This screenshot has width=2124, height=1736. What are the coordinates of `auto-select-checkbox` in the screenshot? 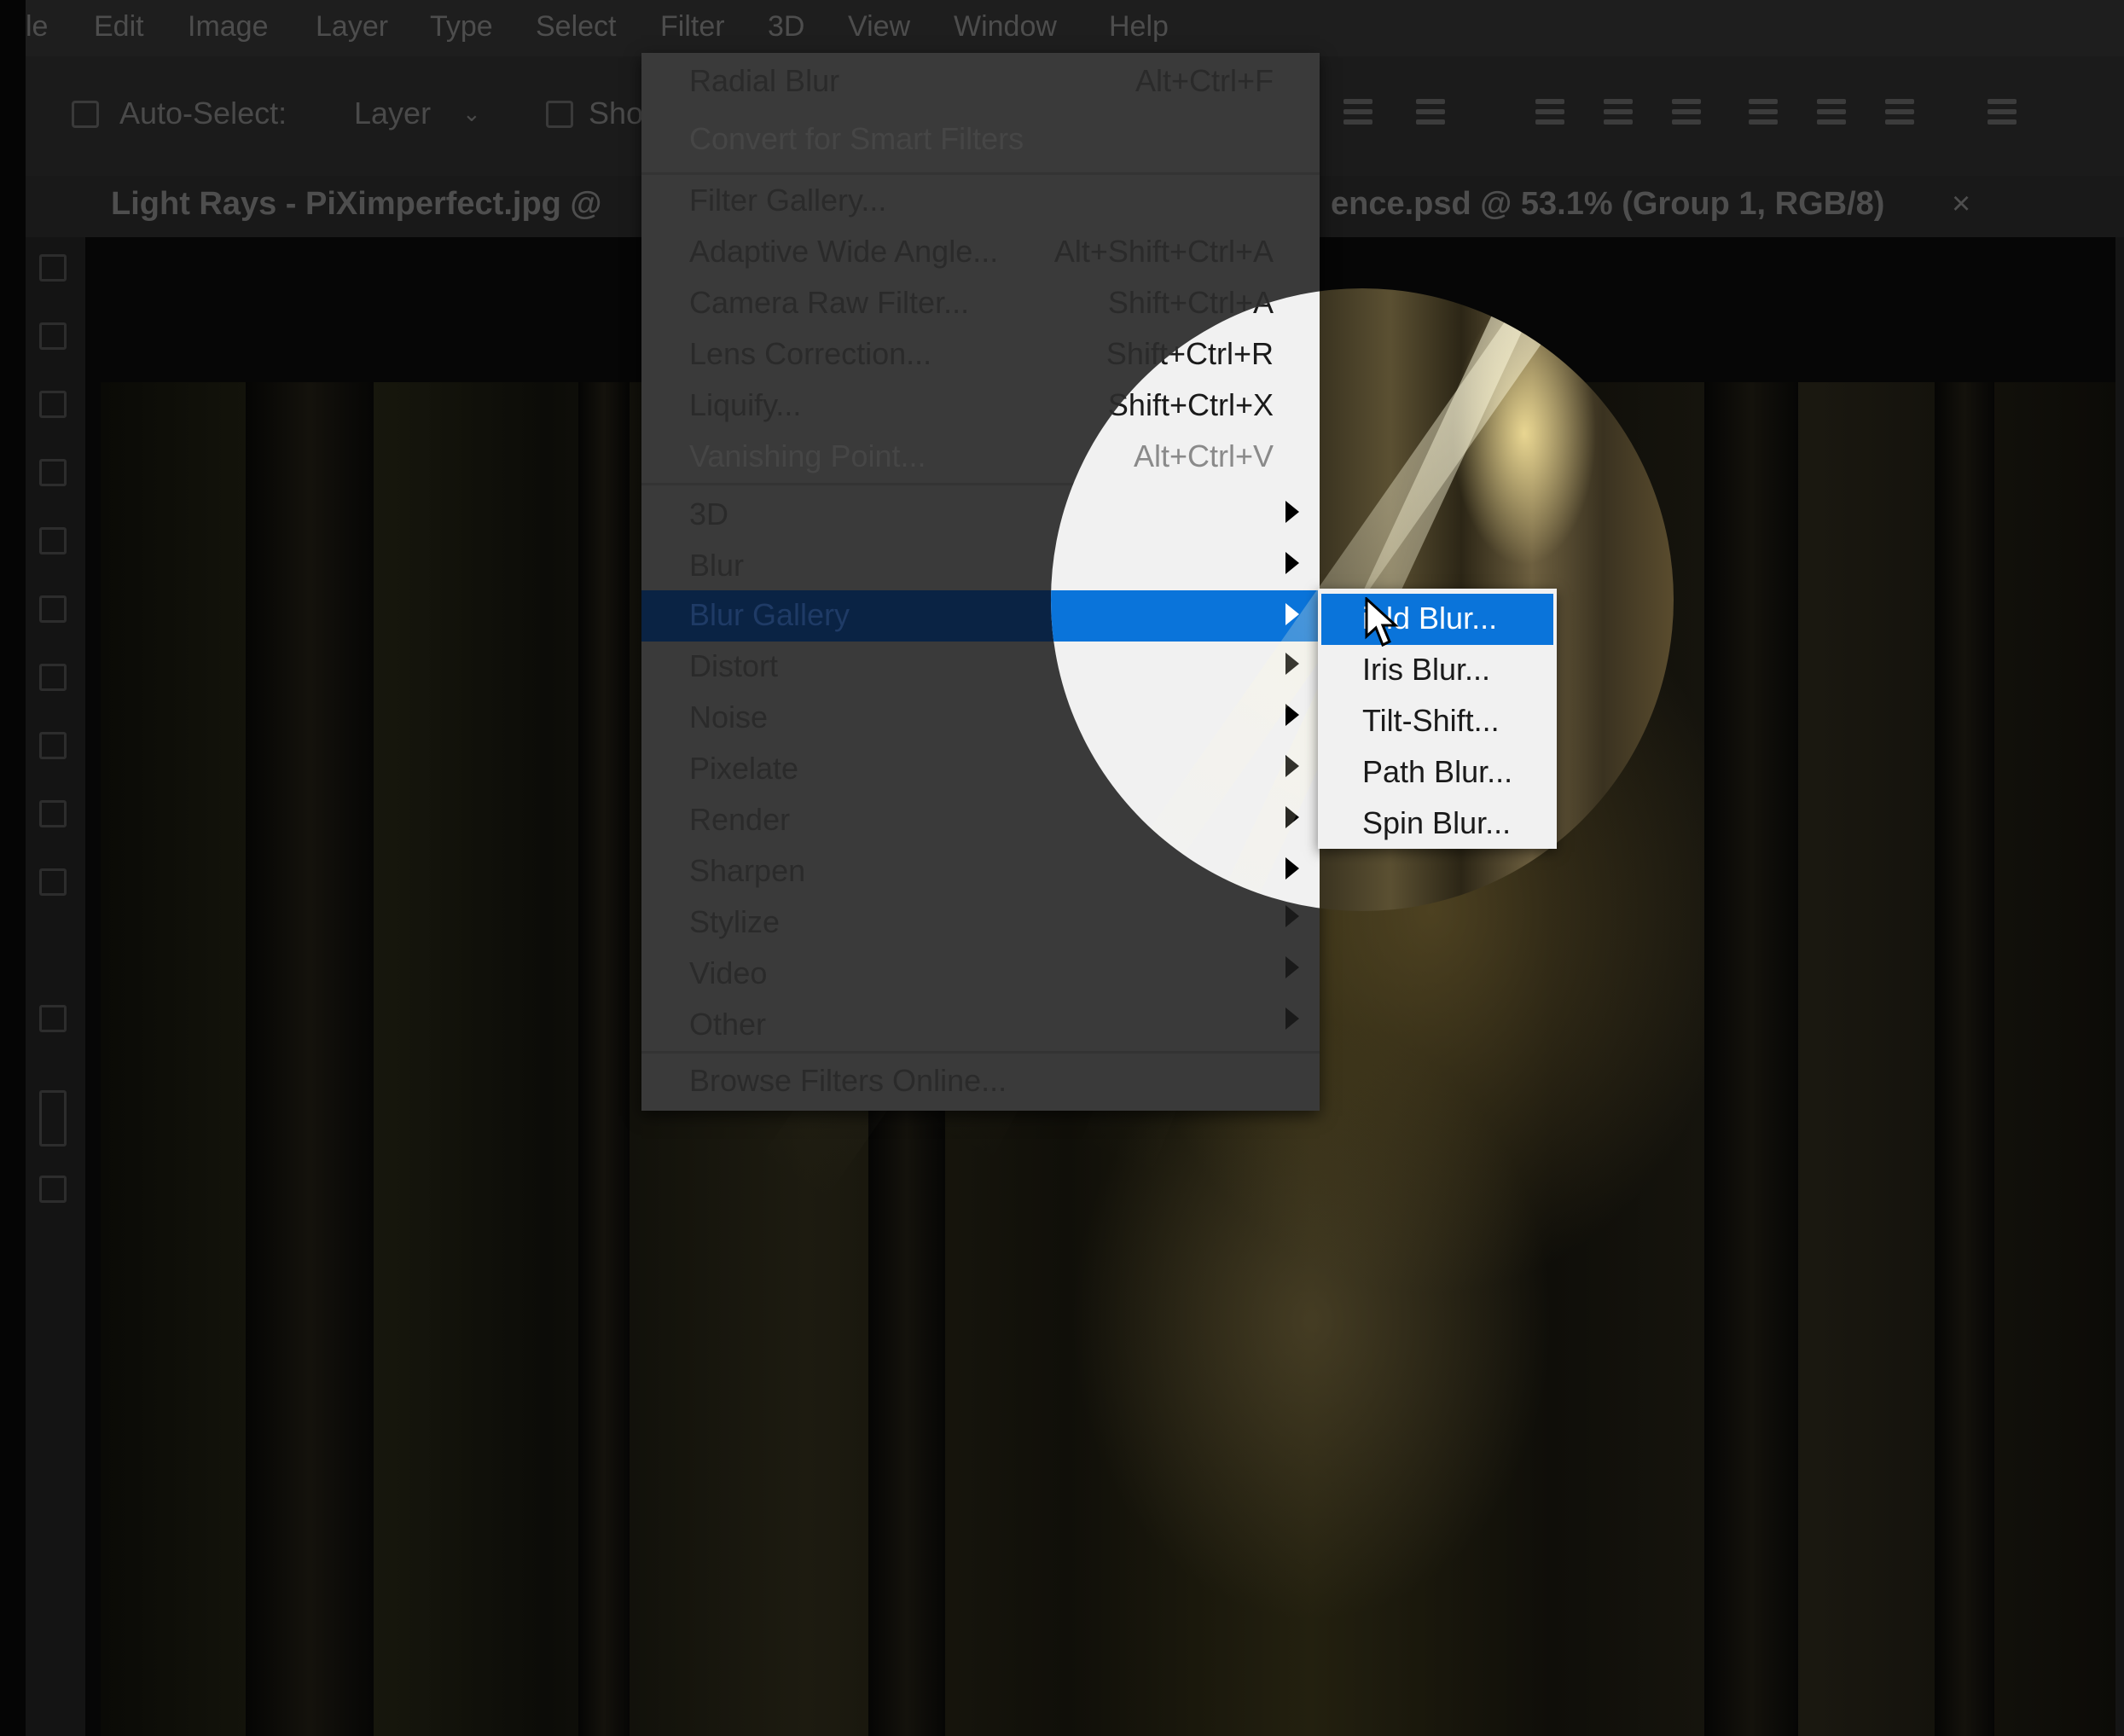 It's located at (85, 115).